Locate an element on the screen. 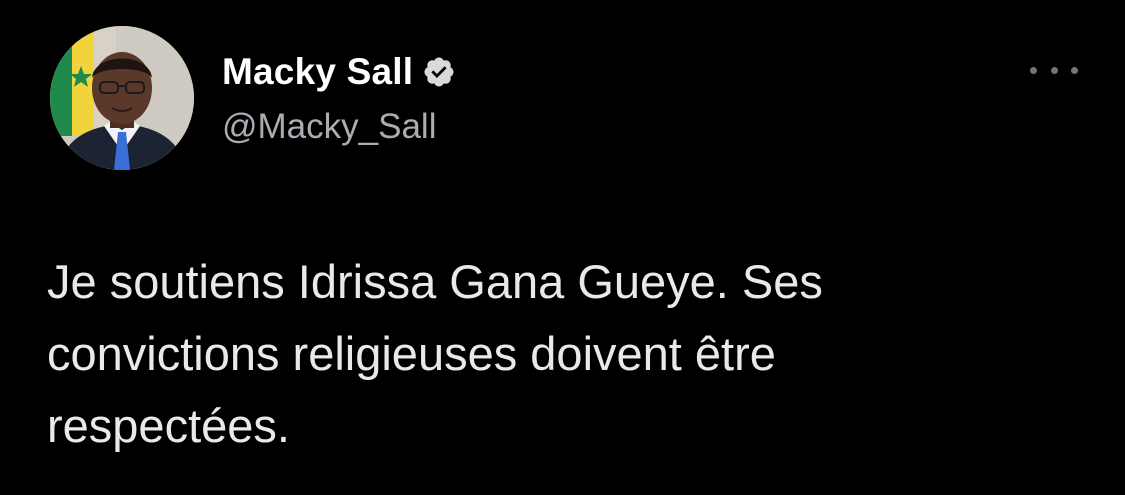 Image resolution: width=1125 pixels, height=495 pixels. verified-badge-icon is located at coordinates (439, 72).